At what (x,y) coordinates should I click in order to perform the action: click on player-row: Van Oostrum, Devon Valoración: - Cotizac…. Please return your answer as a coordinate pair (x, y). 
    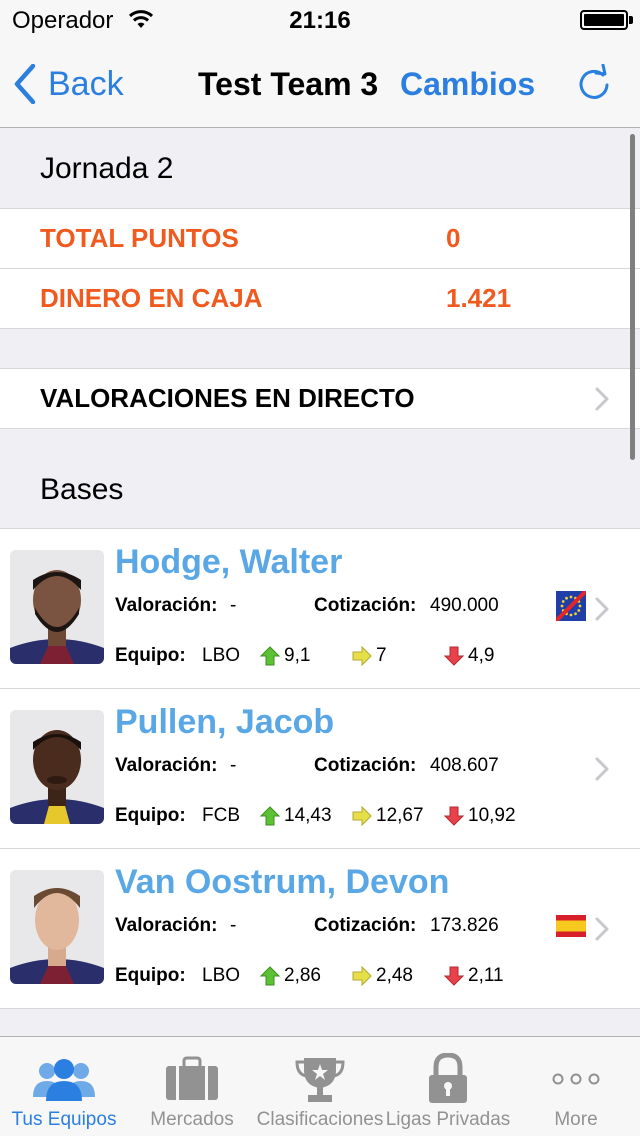
    Looking at the image, I should click on (320, 929).